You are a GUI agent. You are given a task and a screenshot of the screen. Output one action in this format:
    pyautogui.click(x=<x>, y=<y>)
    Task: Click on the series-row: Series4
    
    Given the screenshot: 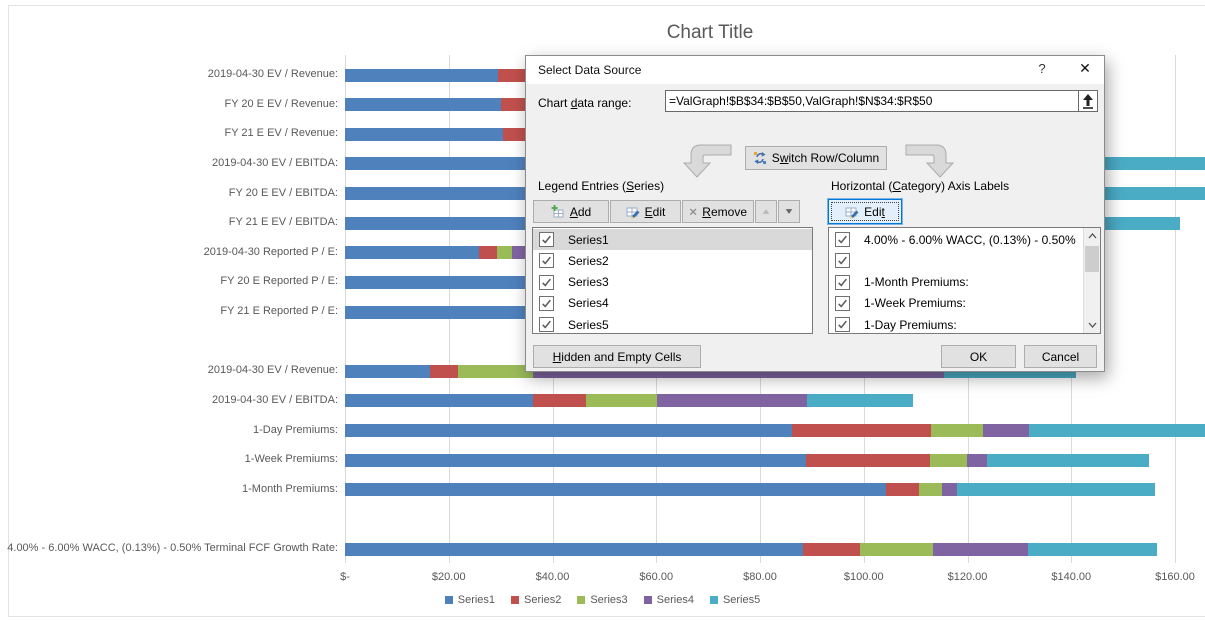 What is the action you would take?
    pyautogui.click(x=672, y=303)
    